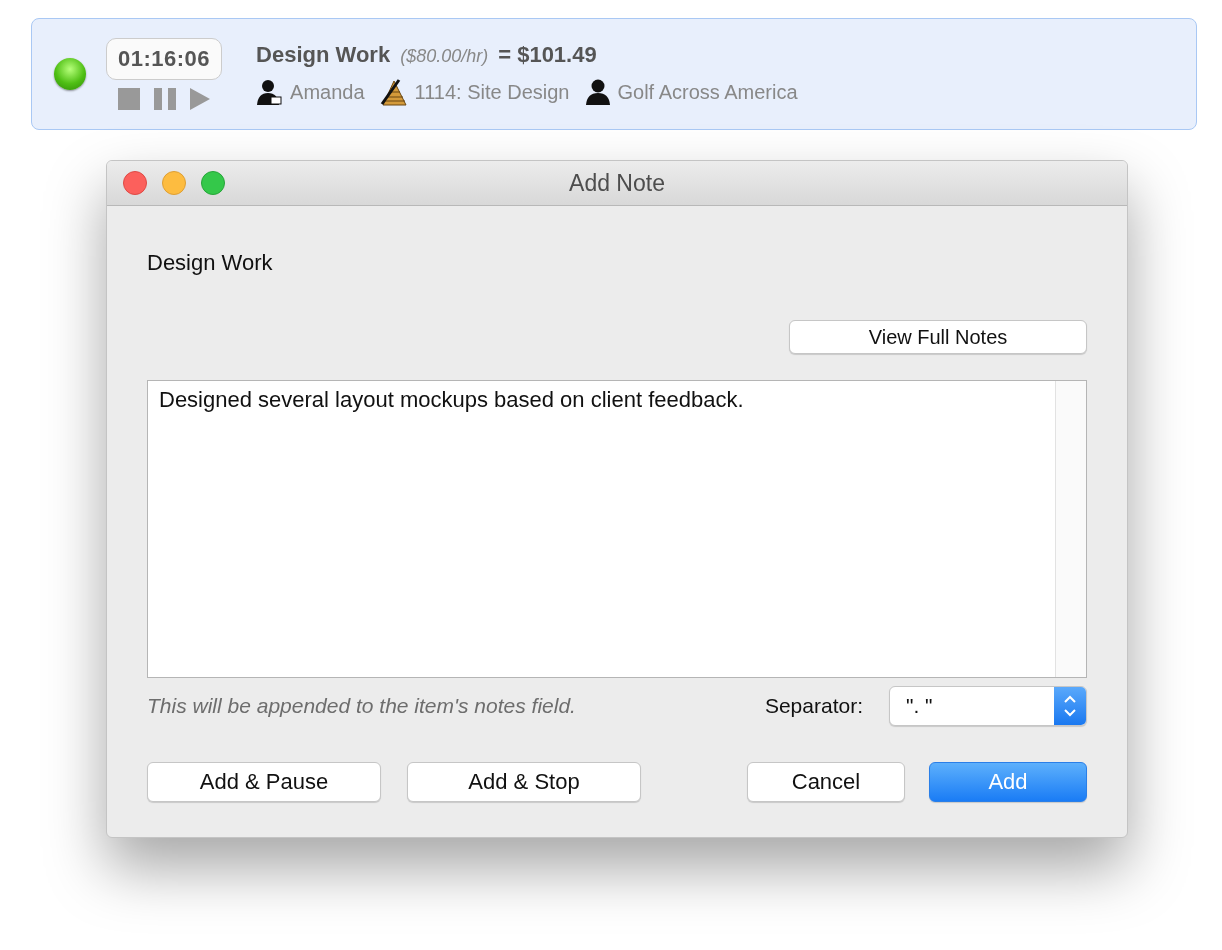 The height and width of the screenshot is (950, 1222). I want to click on stop-icon, so click(129, 99).